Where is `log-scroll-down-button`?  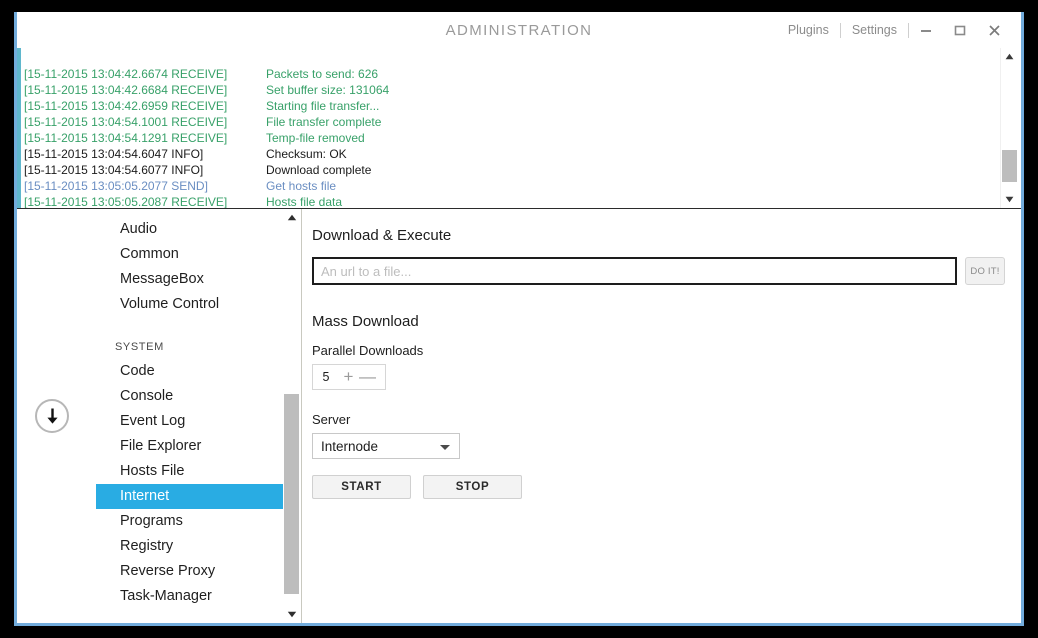
log-scroll-down-button is located at coordinates (1009, 199).